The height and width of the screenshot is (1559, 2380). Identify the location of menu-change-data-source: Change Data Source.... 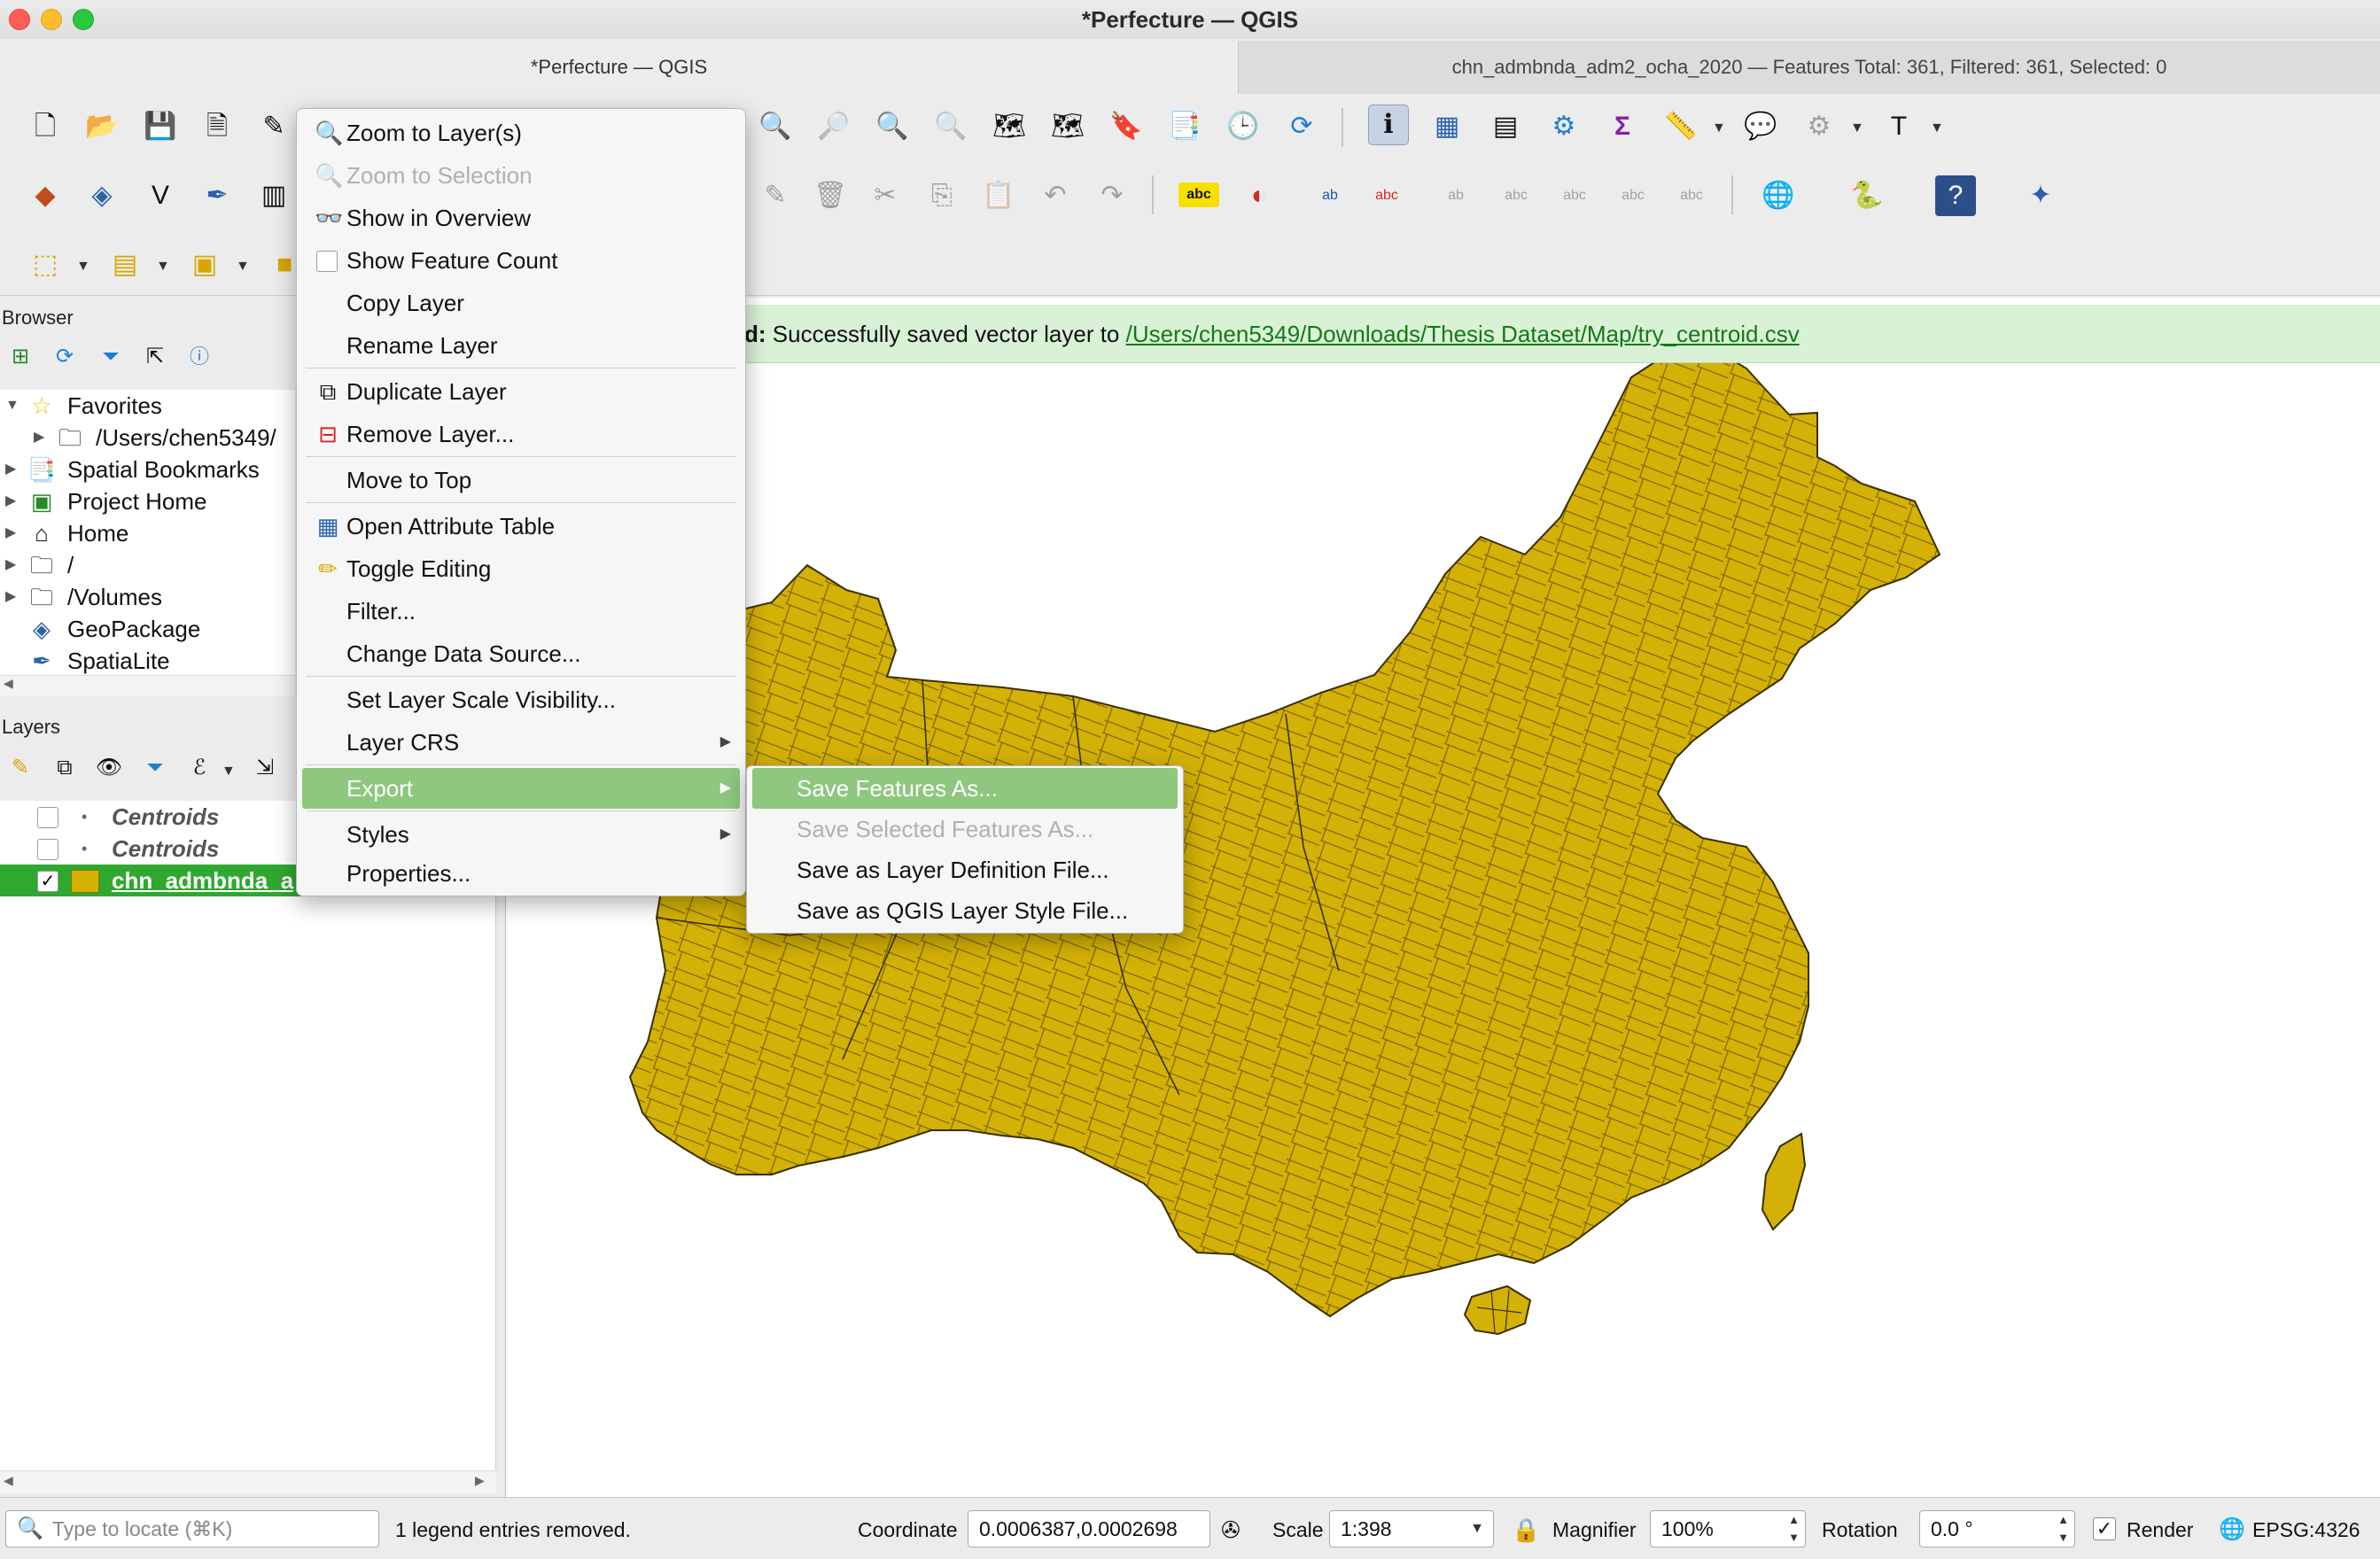
(521, 653).